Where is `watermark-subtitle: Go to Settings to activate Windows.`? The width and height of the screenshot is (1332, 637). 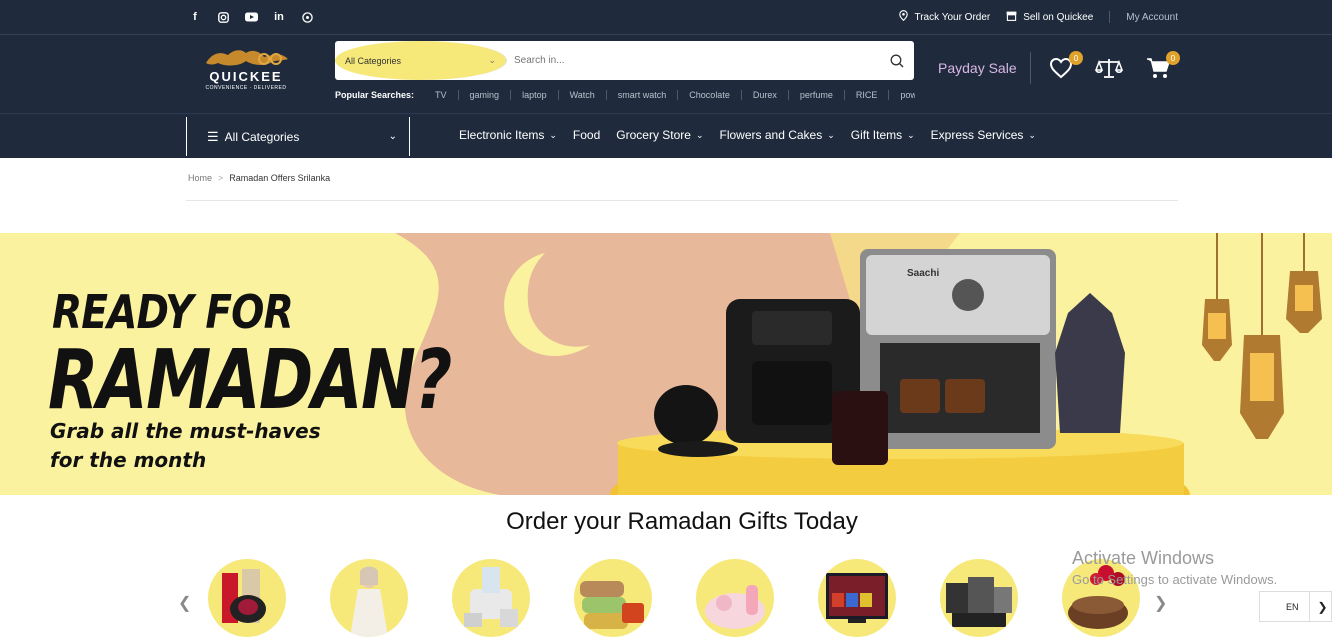
watermark-subtitle: Go to Settings to activate Windows. is located at coordinates (1175, 579).